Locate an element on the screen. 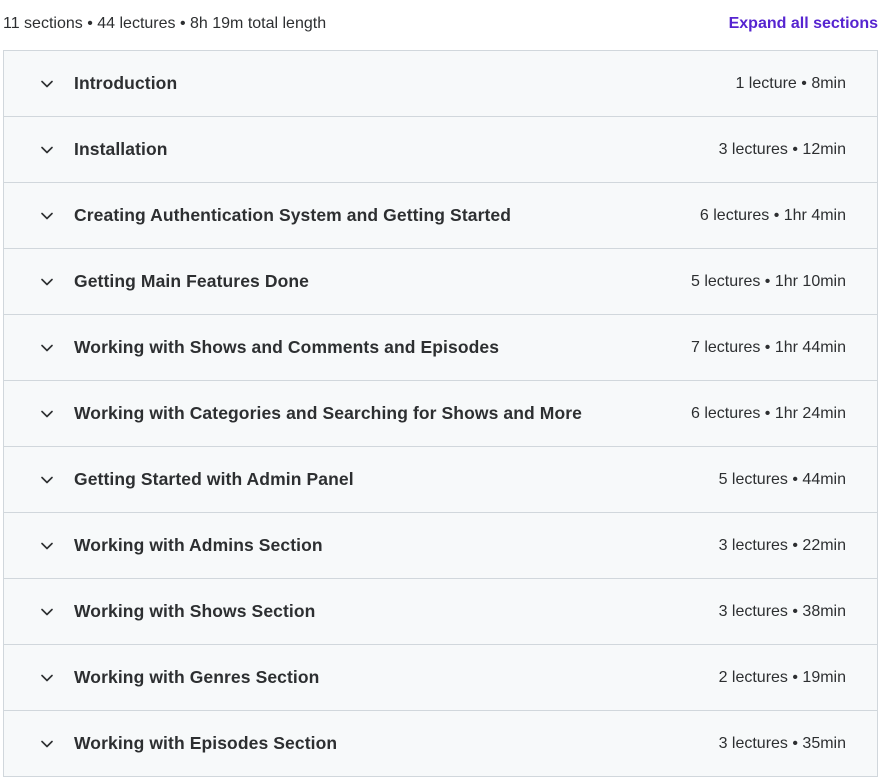  section-meta: 6 lectures • 1hr 24min is located at coordinates (768, 413).